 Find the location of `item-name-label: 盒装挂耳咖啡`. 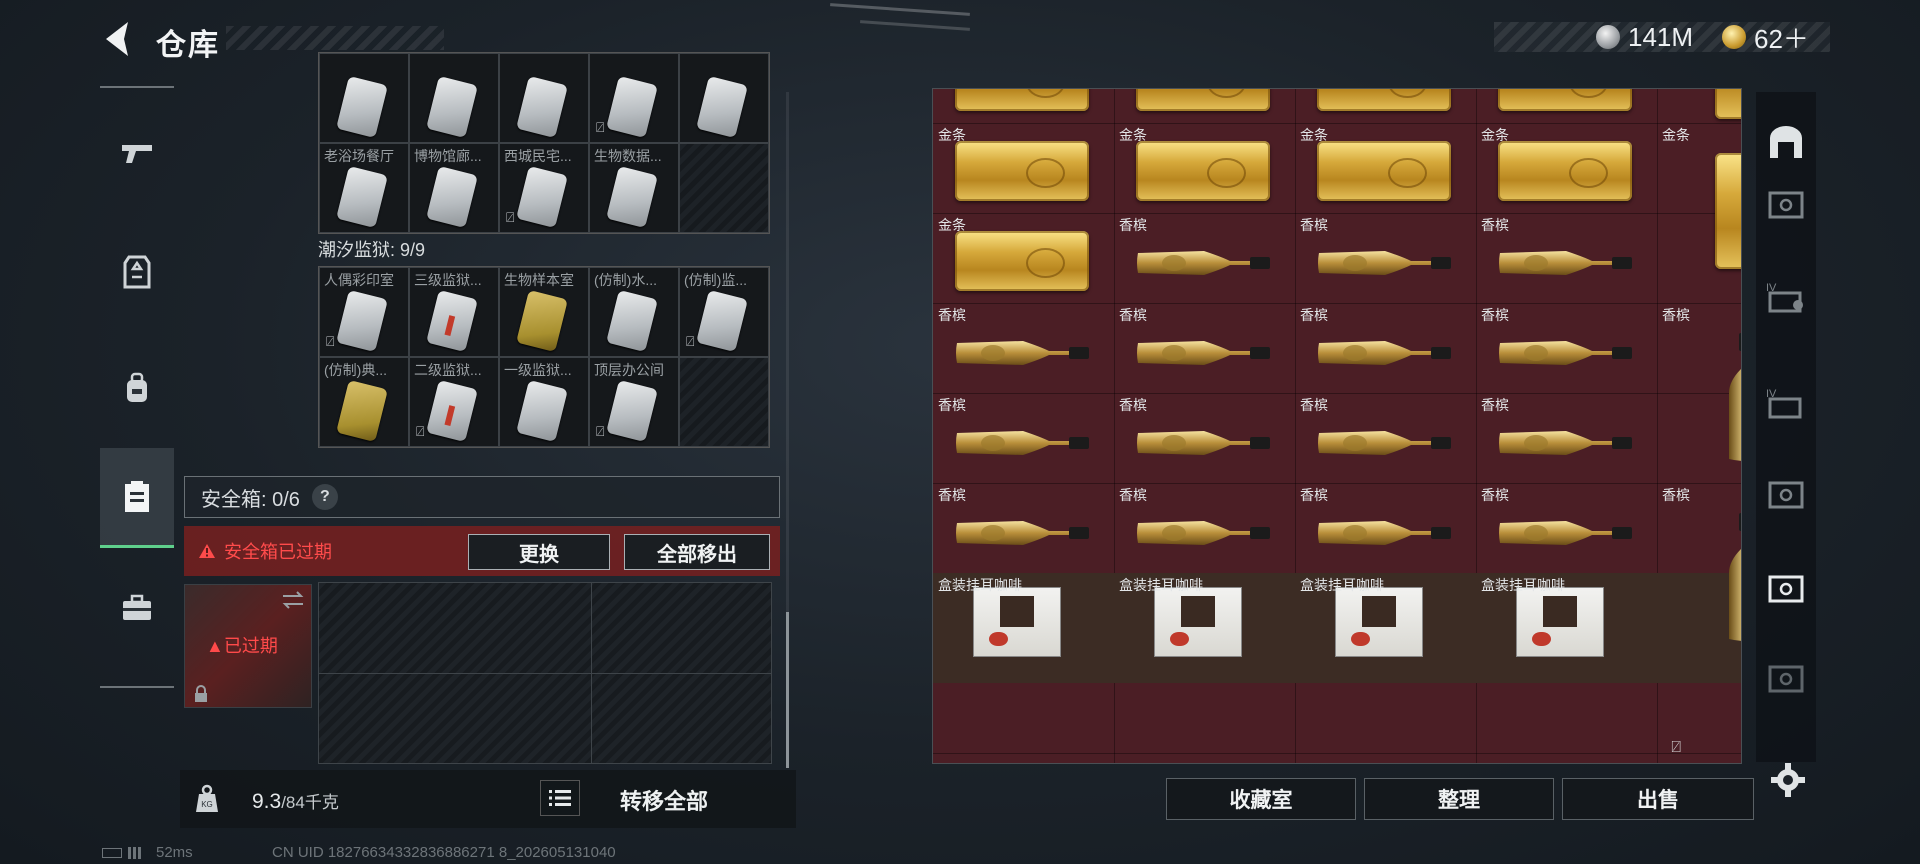

item-name-label: 盒装挂耳咖啡 is located at coordinates (1523, 585).